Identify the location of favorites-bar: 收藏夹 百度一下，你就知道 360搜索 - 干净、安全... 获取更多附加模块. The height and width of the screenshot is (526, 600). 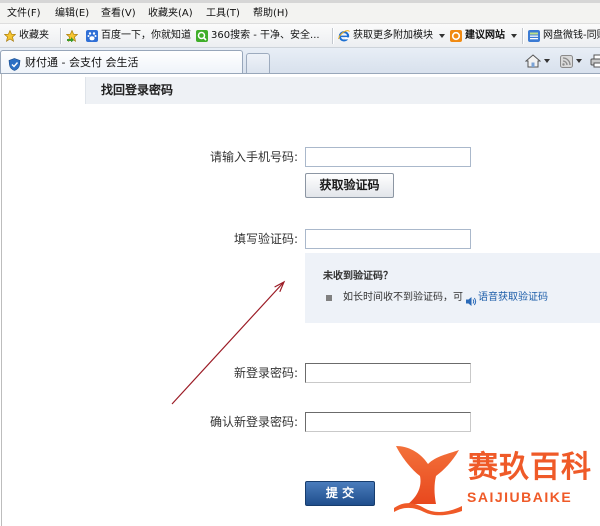
(300, 36).